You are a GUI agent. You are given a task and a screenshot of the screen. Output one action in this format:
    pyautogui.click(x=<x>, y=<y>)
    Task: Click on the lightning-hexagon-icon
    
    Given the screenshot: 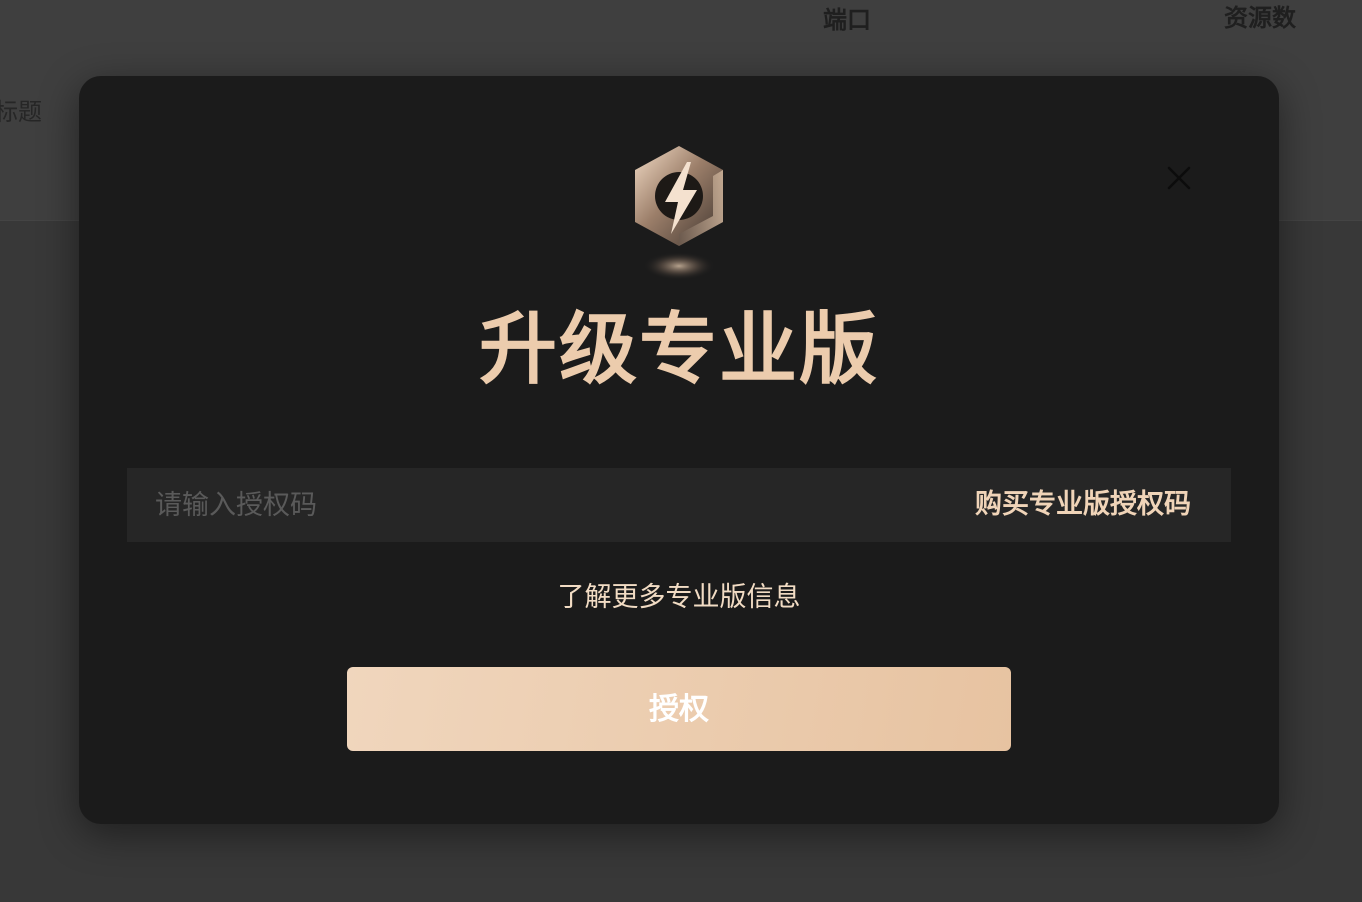 What is the action you would take?
    pyautogui.click(x=679, y=213)
    